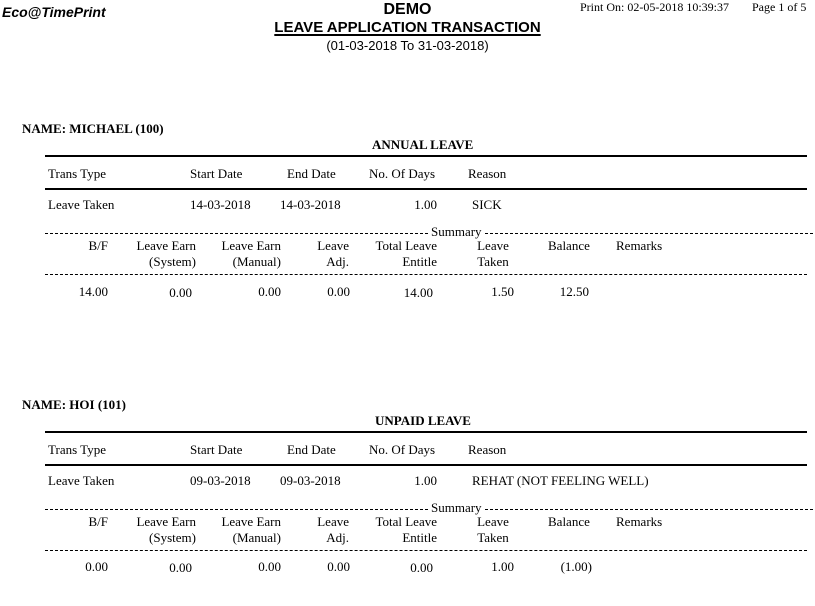 This screenshot has height=606, width=815. Describe the element at coordinates (560, 480) in the screenshot. I see `cell-reason: REHAT (NOT FEELING WELL)` at that location.